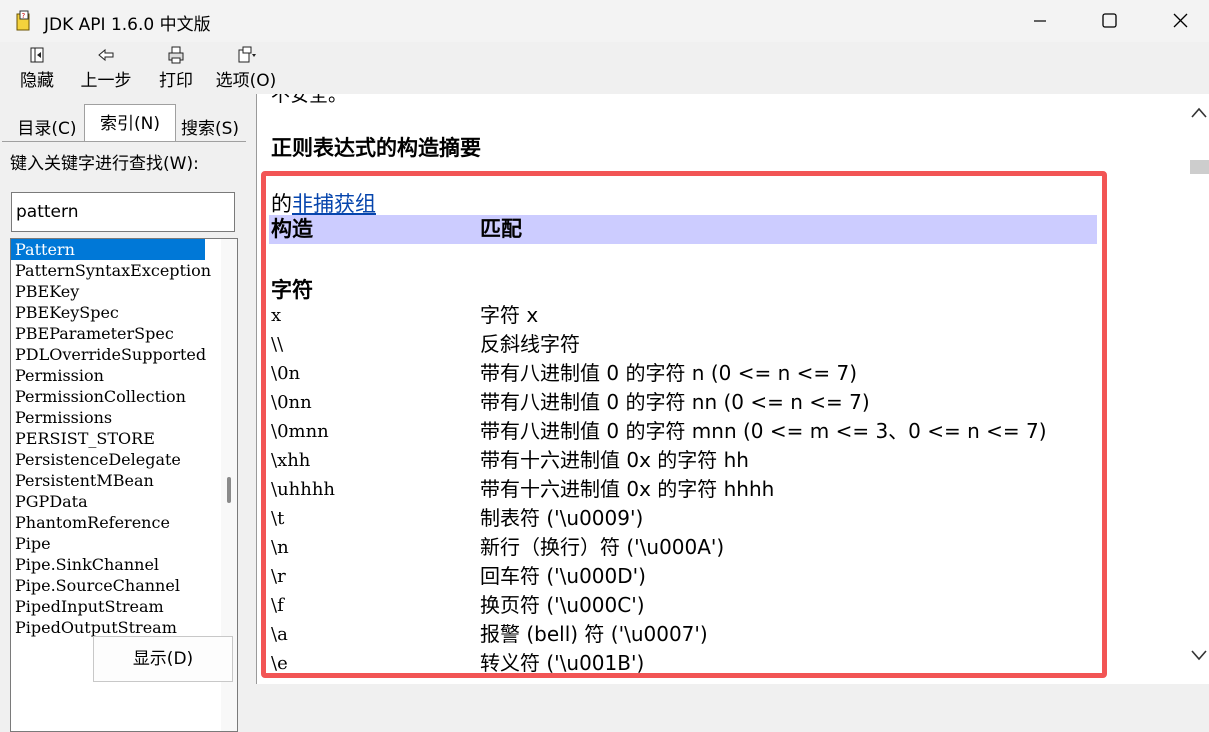 Image resolution: width=1209 pixels, height=732 pixels. I want to click on table-row: \uhhhh 带有十六进制值 0x 的字符 hhhh, so click(722, 489).